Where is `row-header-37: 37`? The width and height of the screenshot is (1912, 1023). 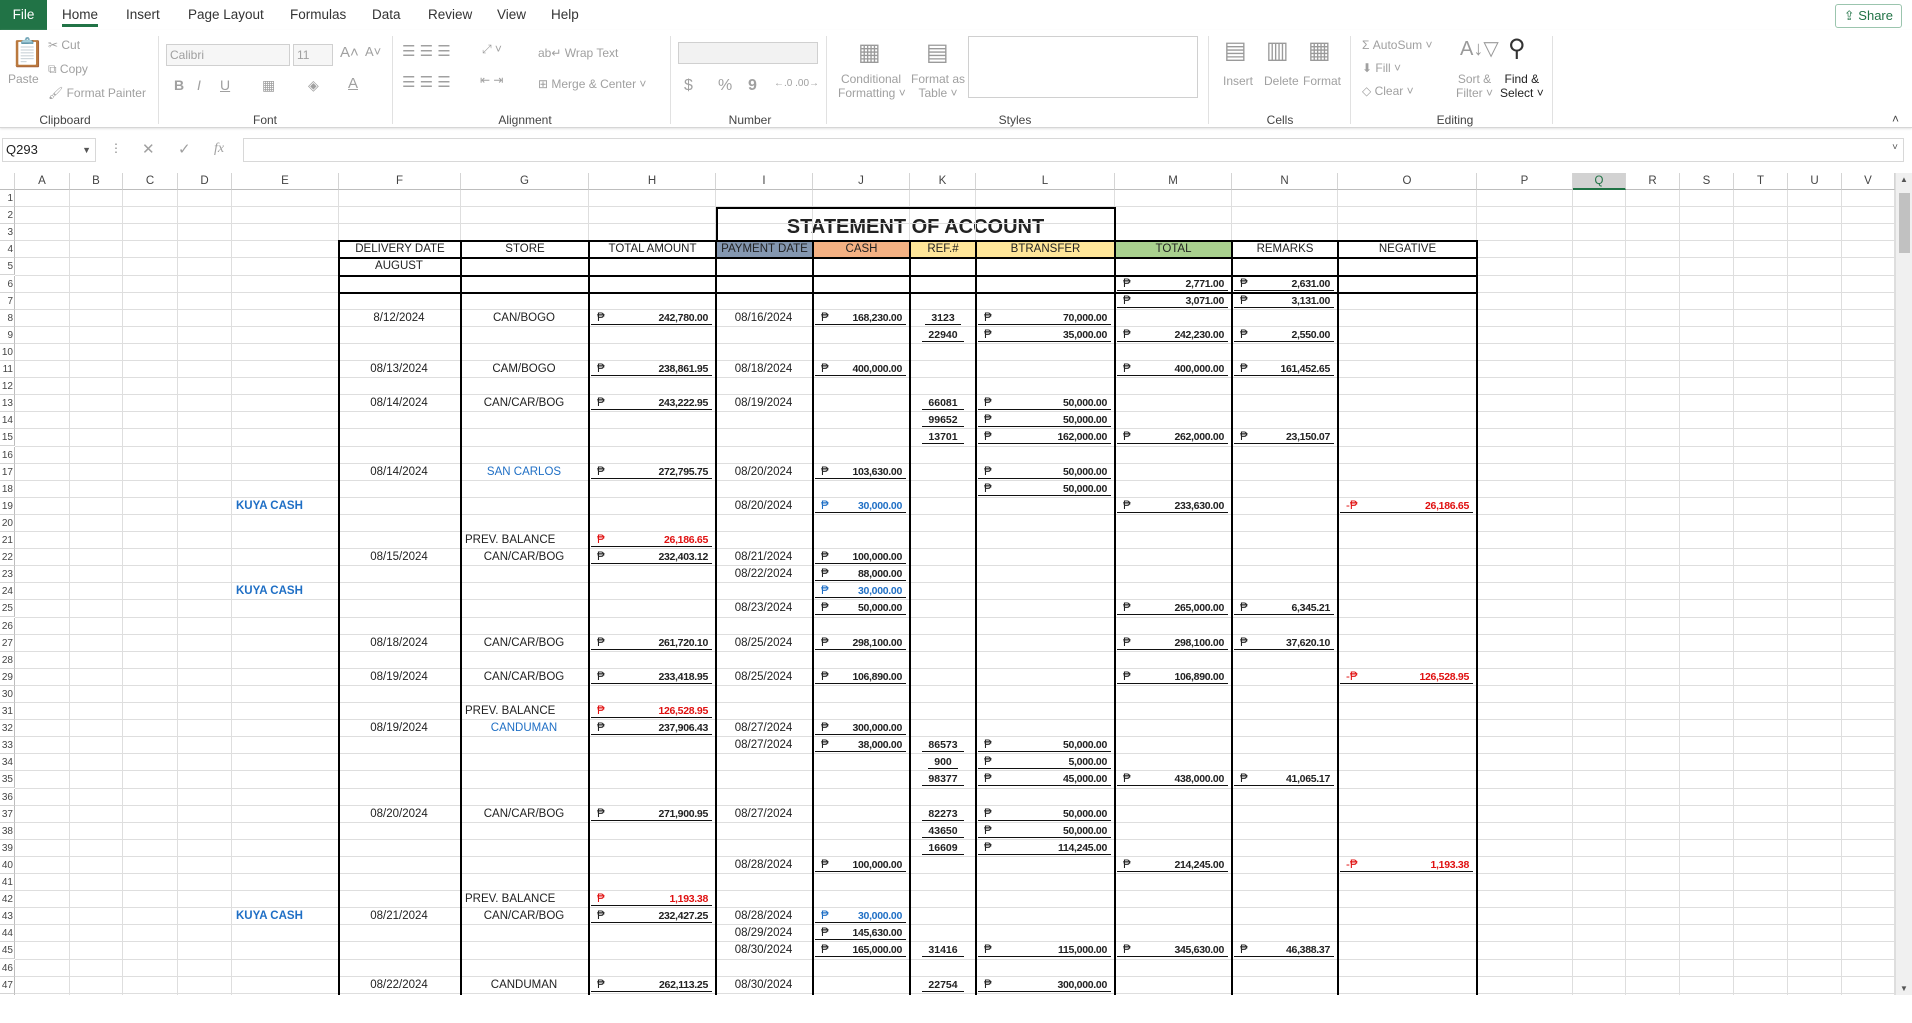 row-header-37: 37 is located at coordinates (7, 814).